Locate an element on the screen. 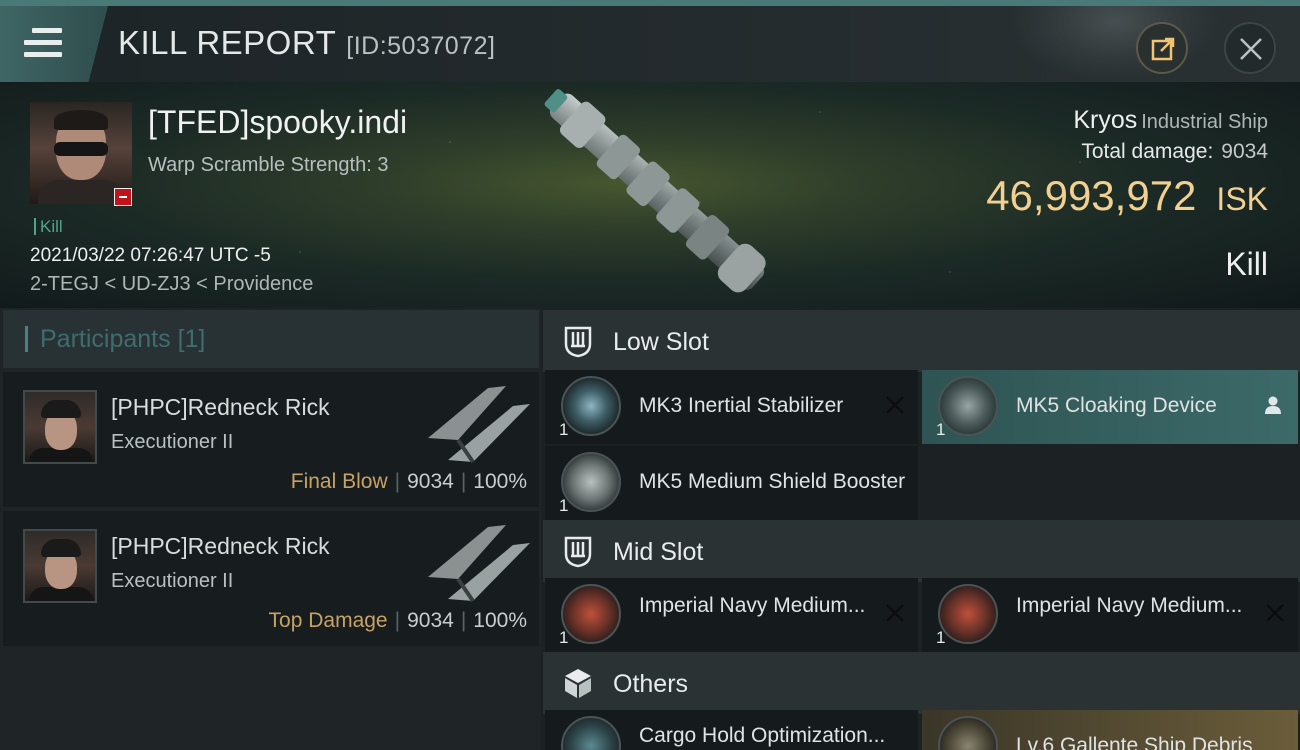 The height and width of the screenshot is (750, 1300). module-item: 1 MK5 Medium Shield Booster is located at coordinates (731, 483).